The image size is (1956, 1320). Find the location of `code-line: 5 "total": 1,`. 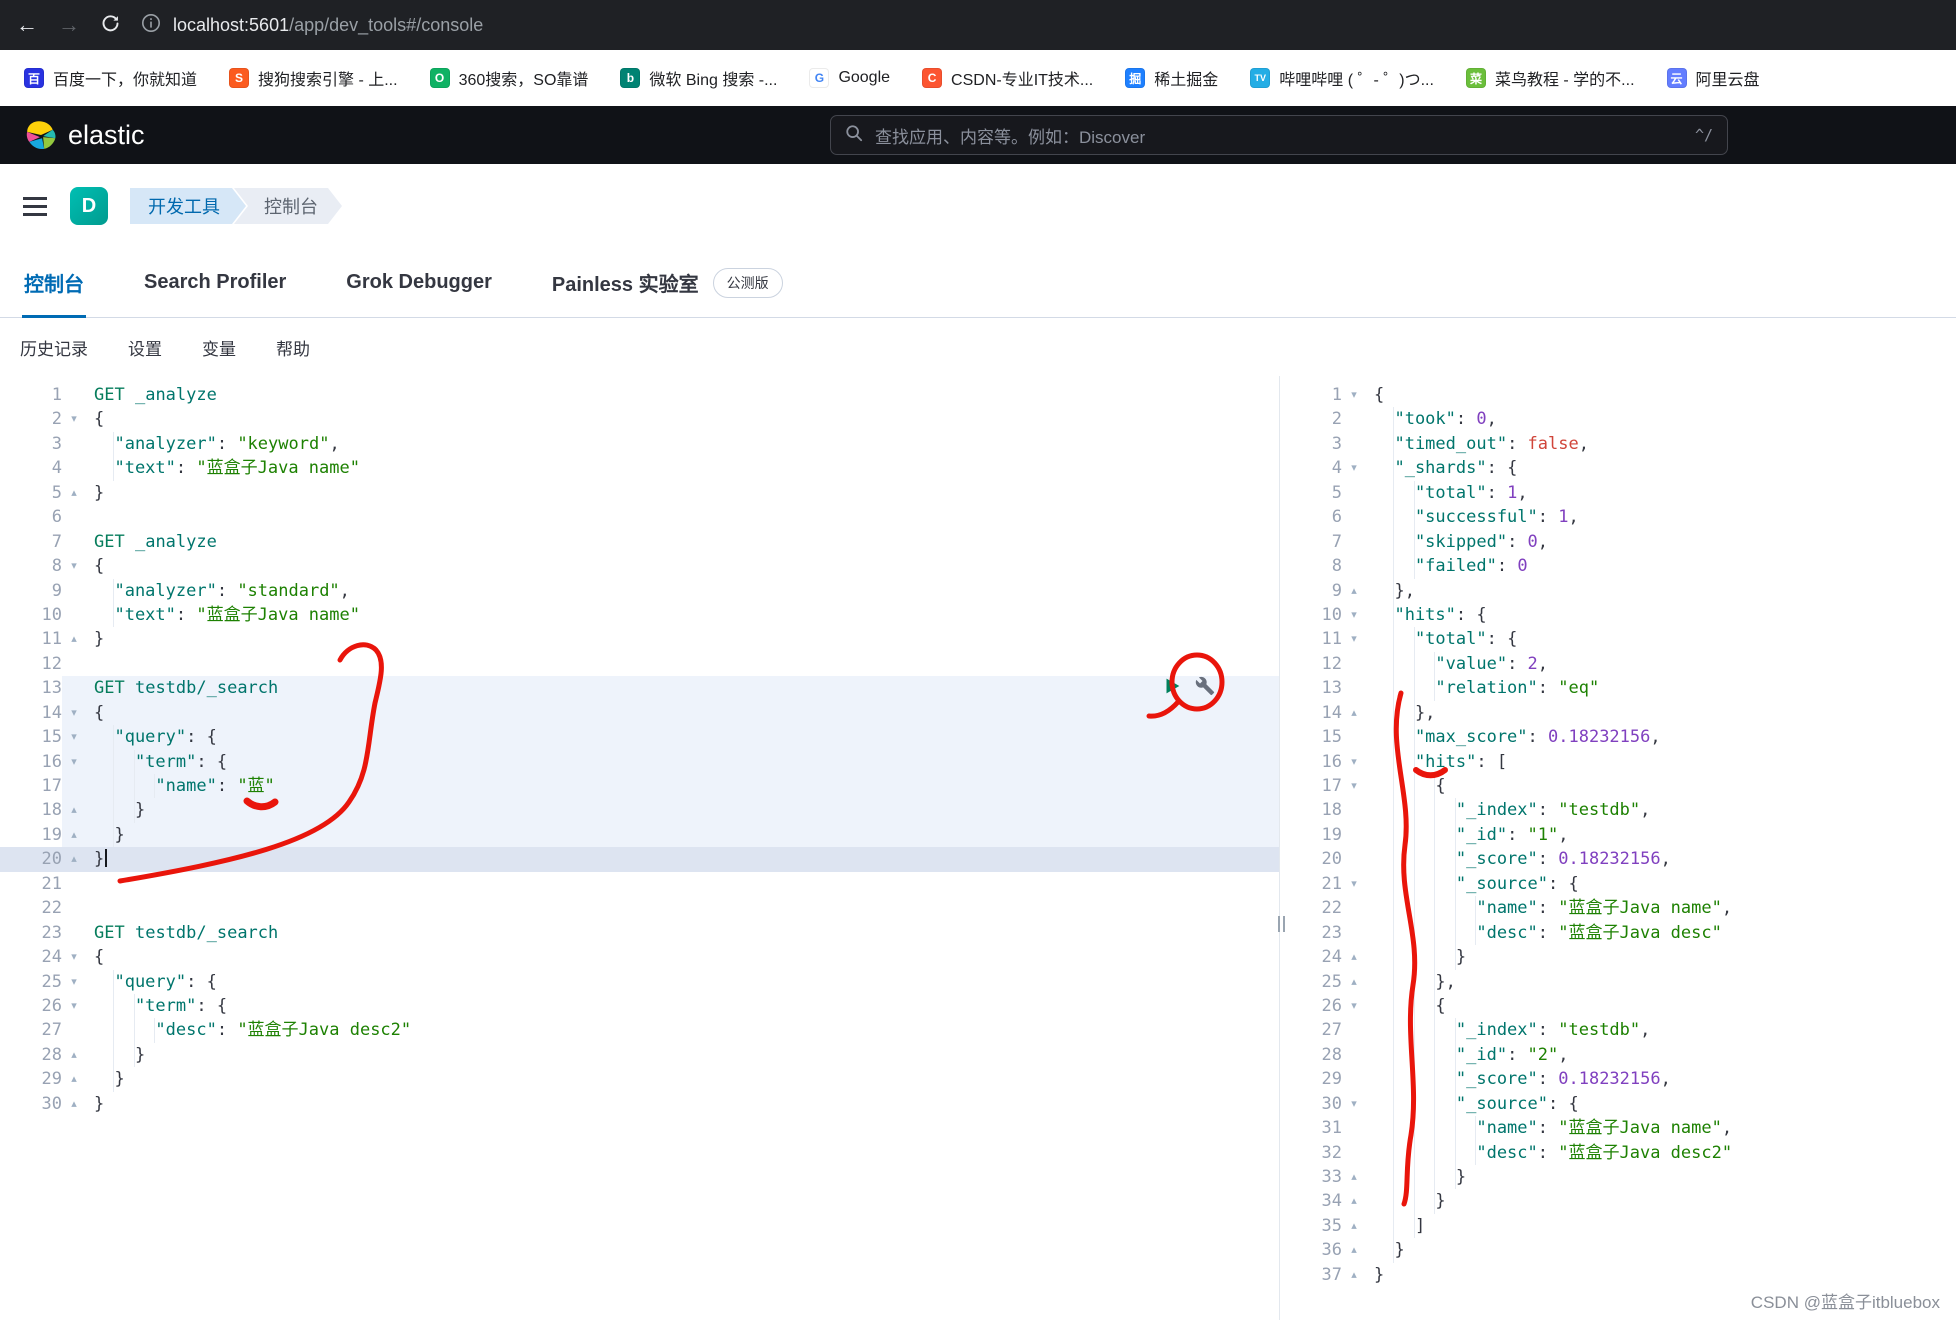

code-line: 5 "total": 1, is located at coordinates (1618, 493).